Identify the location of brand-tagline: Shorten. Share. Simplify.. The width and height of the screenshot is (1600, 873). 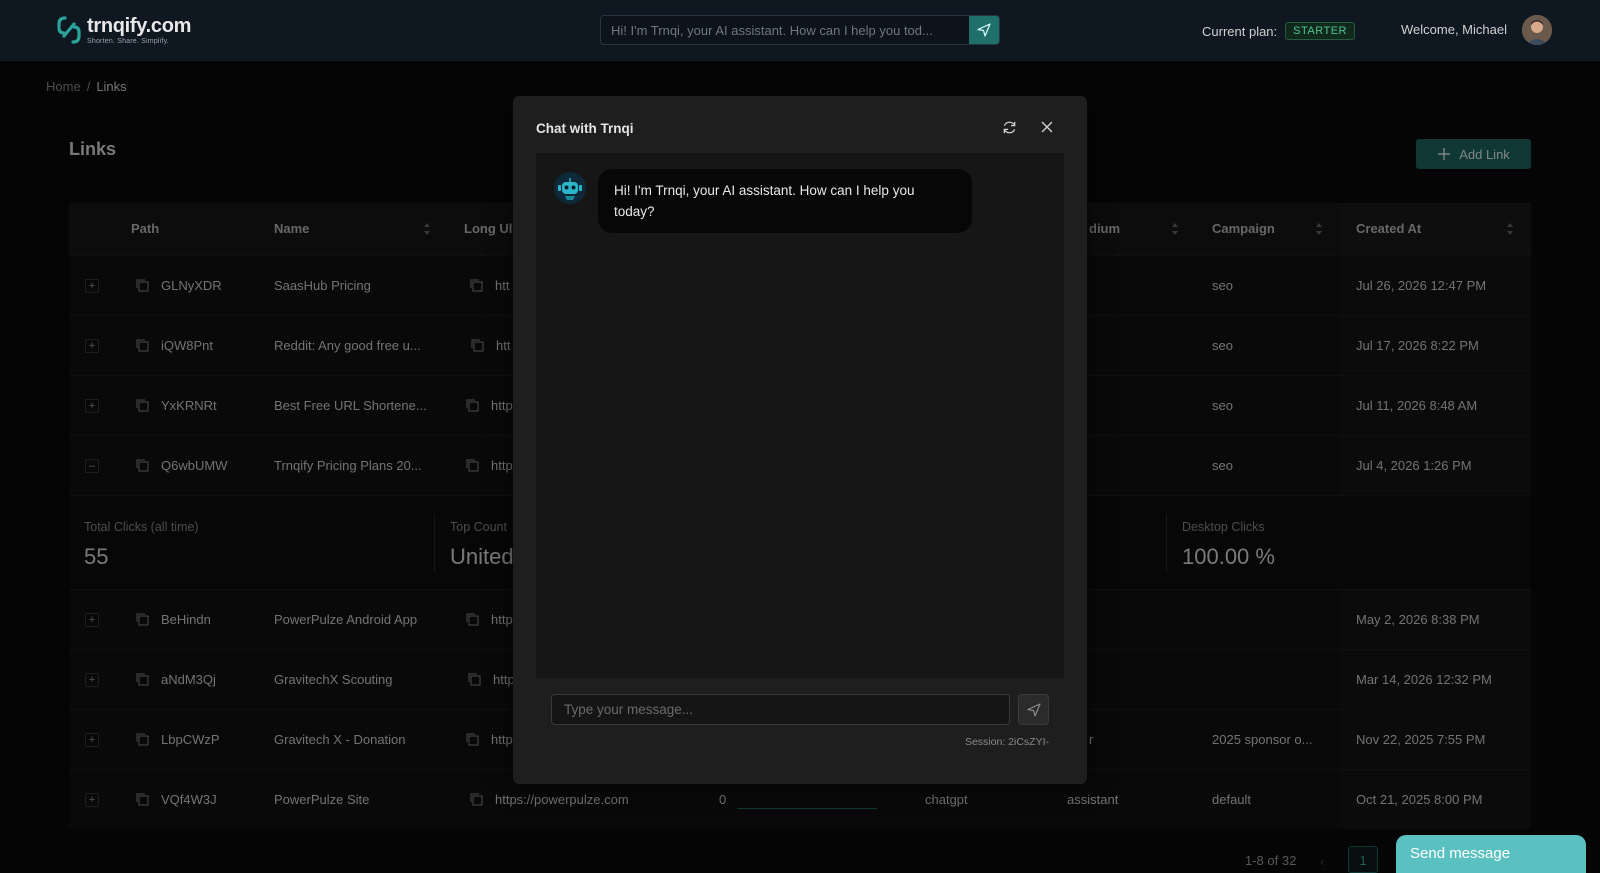
(128, 41).